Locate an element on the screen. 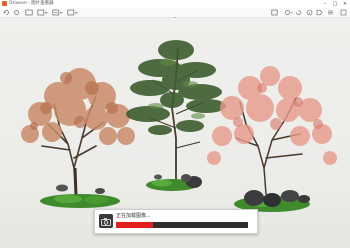  camera-icon is located at coordinates (106, 221).